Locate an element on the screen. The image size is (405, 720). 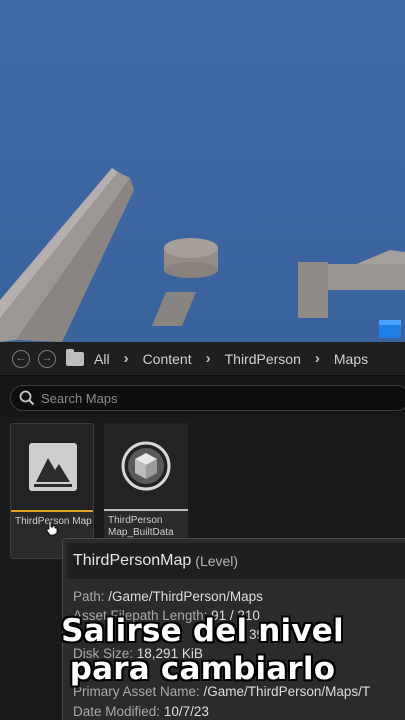
search-input is located at coordinates (206, 398).